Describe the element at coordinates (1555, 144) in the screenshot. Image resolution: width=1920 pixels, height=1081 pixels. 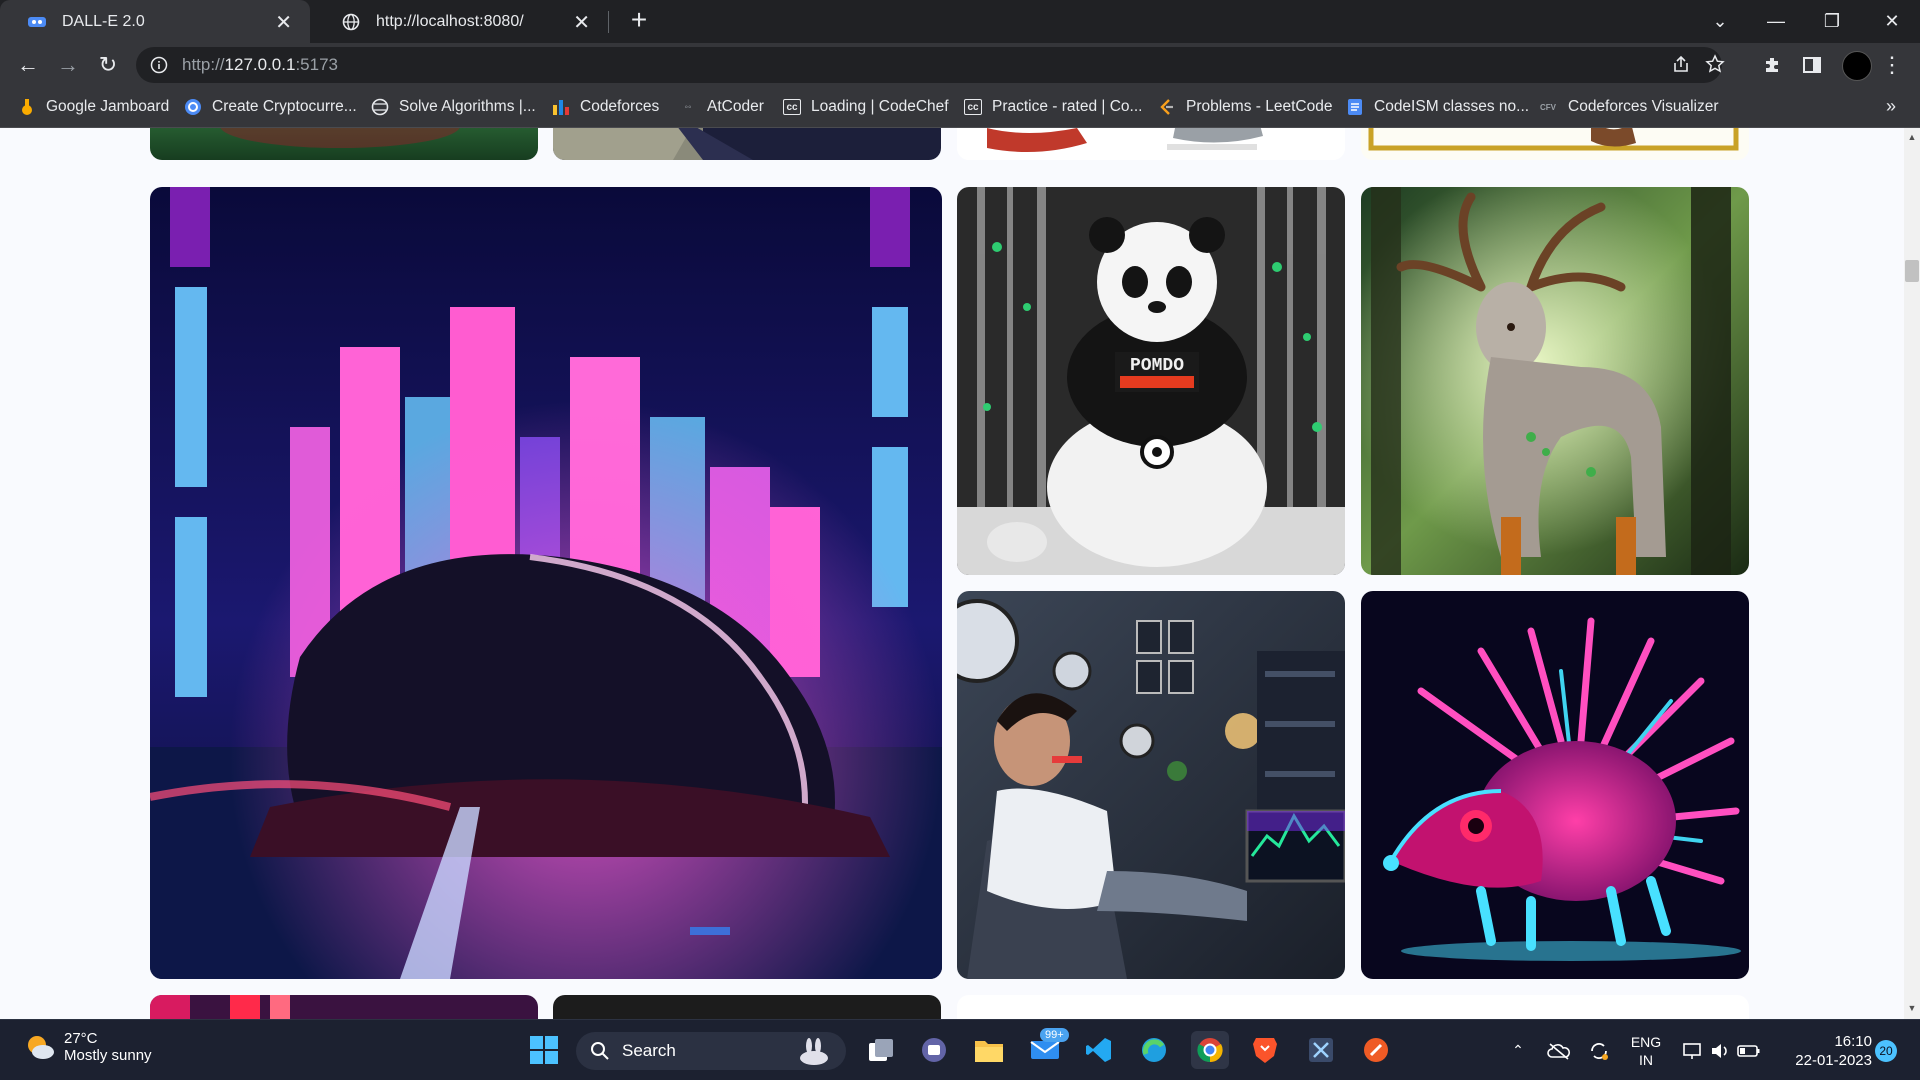
I see `gallery-image-frame-partial` at that location.